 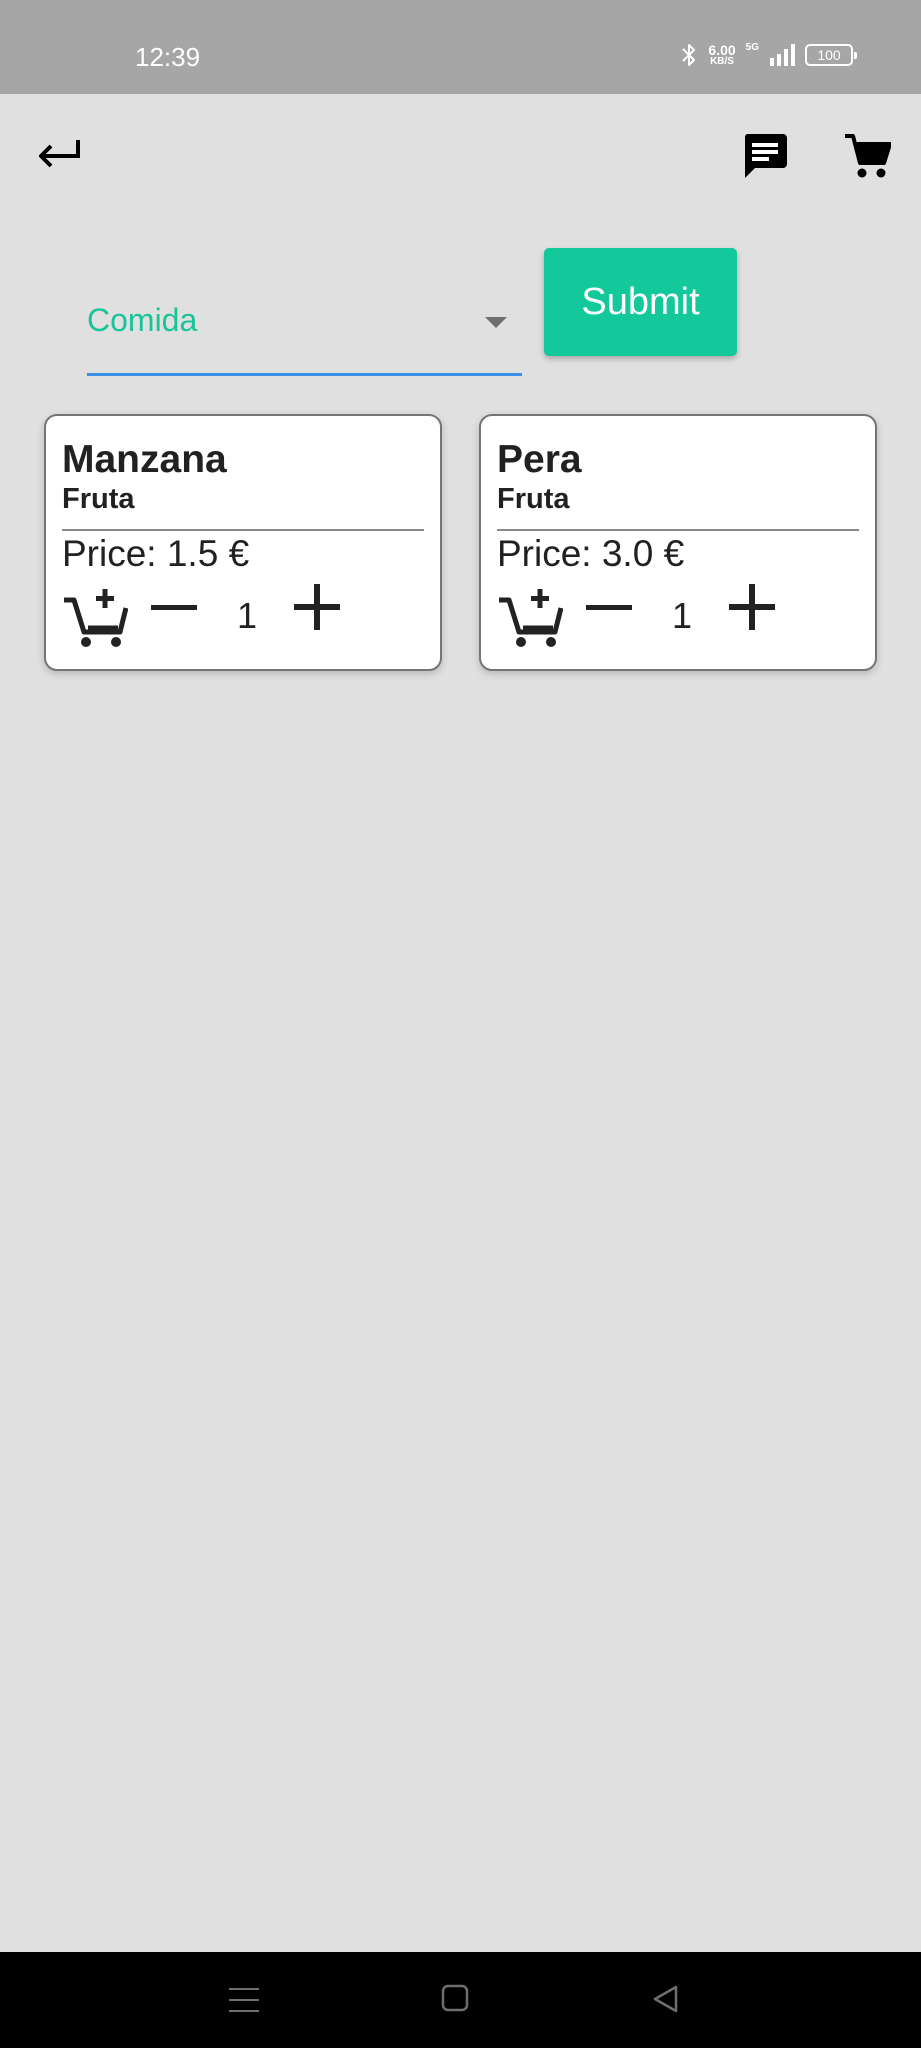 I want to click on status-time: 12:39, so click(x=168, y=57).